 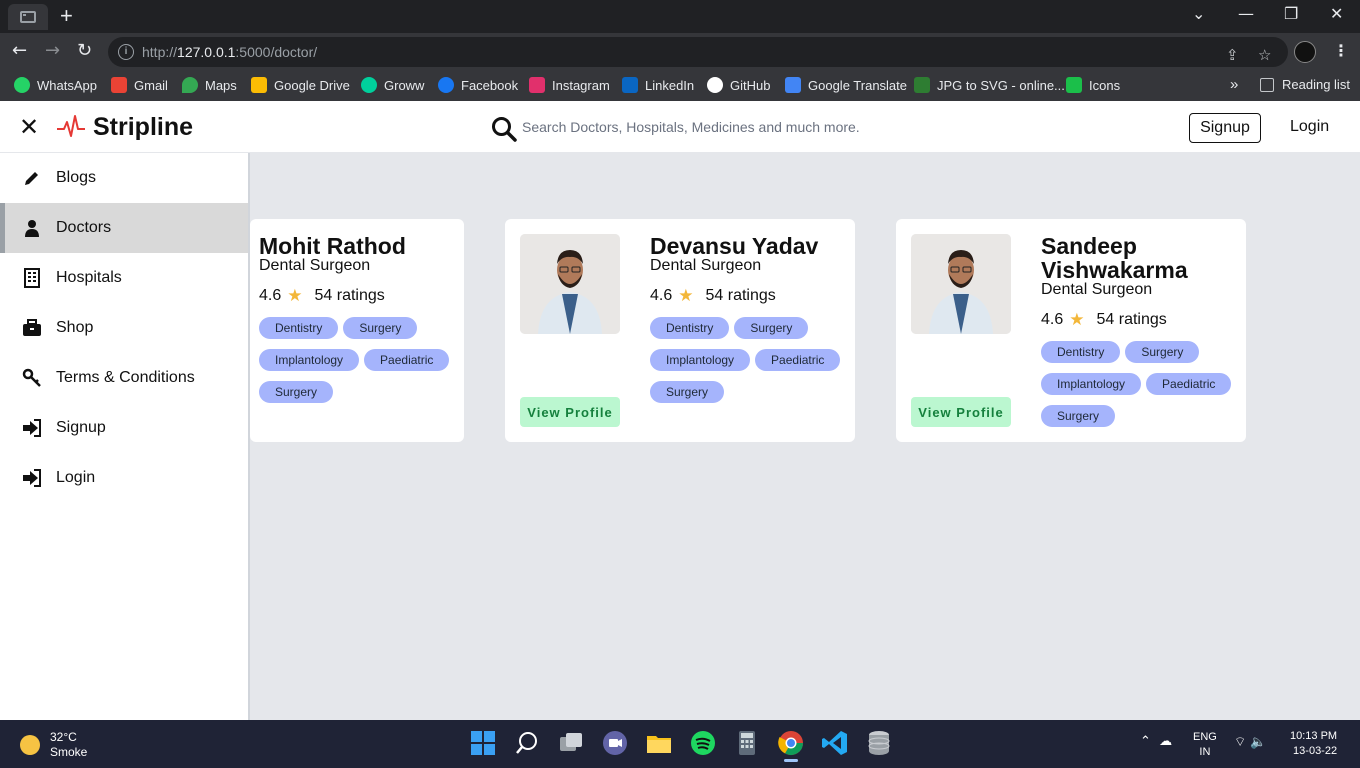 I want to click on reload-button: ↻, so click(x=84, y=51).